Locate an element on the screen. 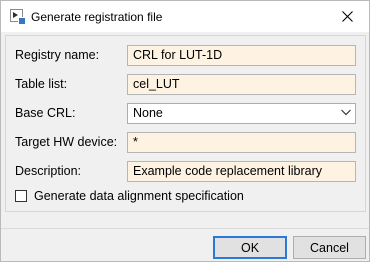  table-list-field: cel_LUT is located at coordinates (241, 84).